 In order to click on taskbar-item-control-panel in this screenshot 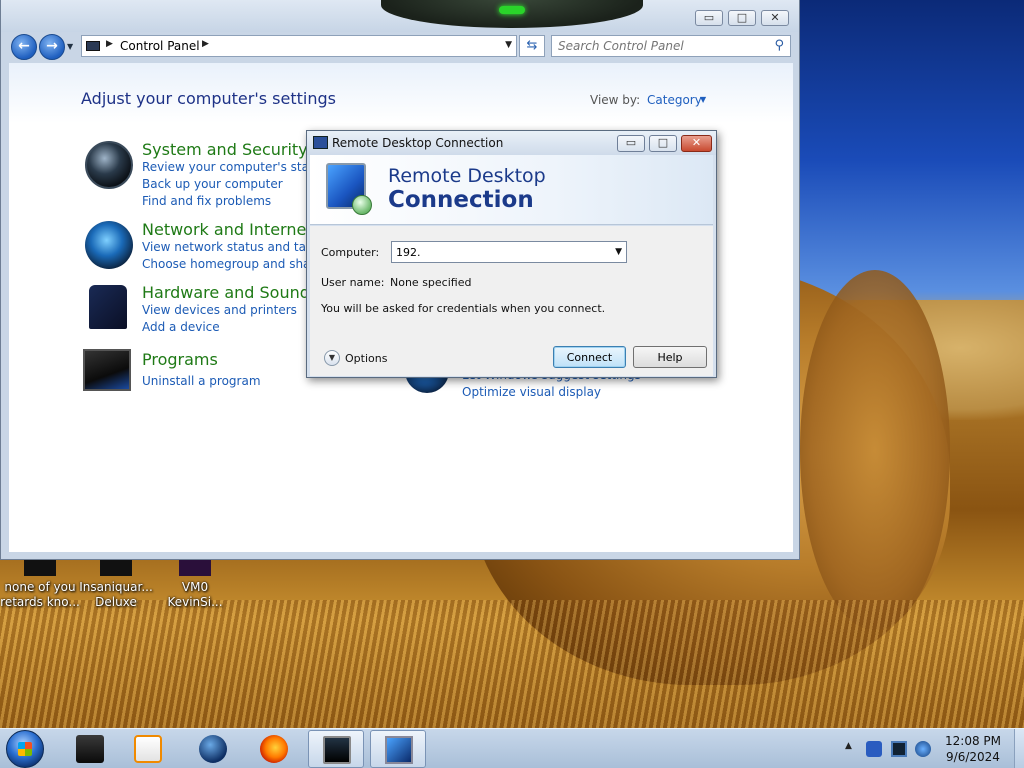, I will do `click(336, 749)`.